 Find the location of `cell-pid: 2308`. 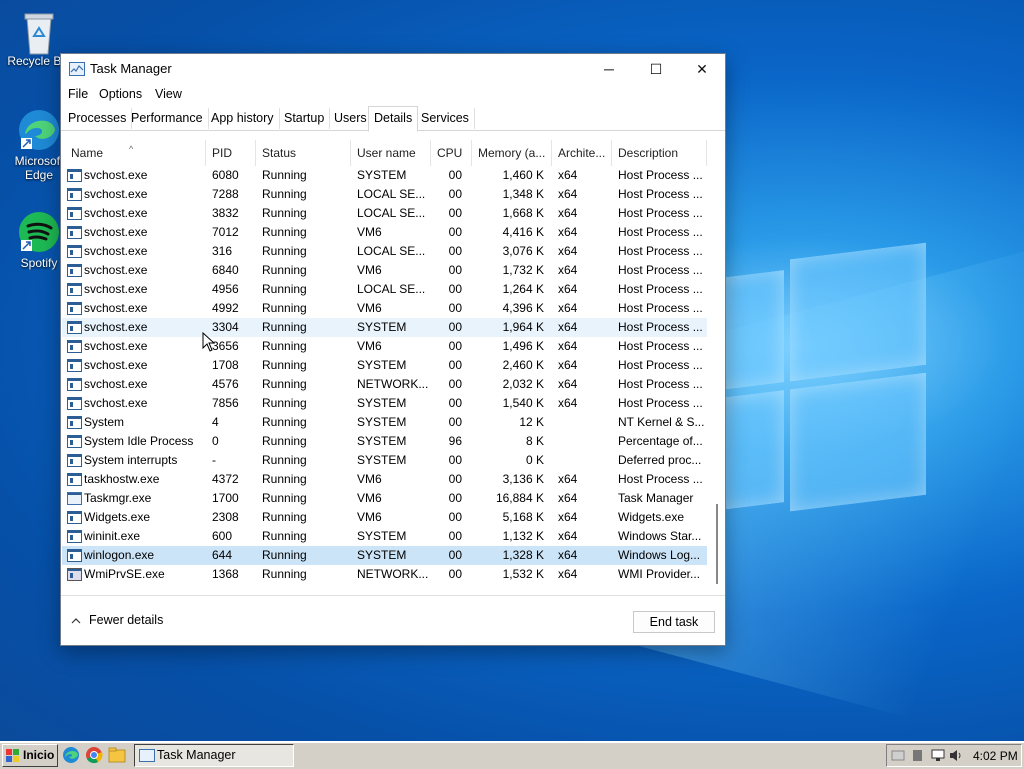

cell-pid: 2308 is located at coordinates (225, 517).